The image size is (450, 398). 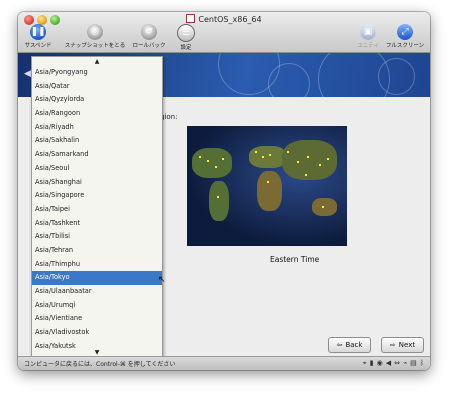 What do you see at coordinates (97, 237) in the screenshot?
I see `timezone-list-item: Asia/Tbilisi` at bounding box center [97, 237].